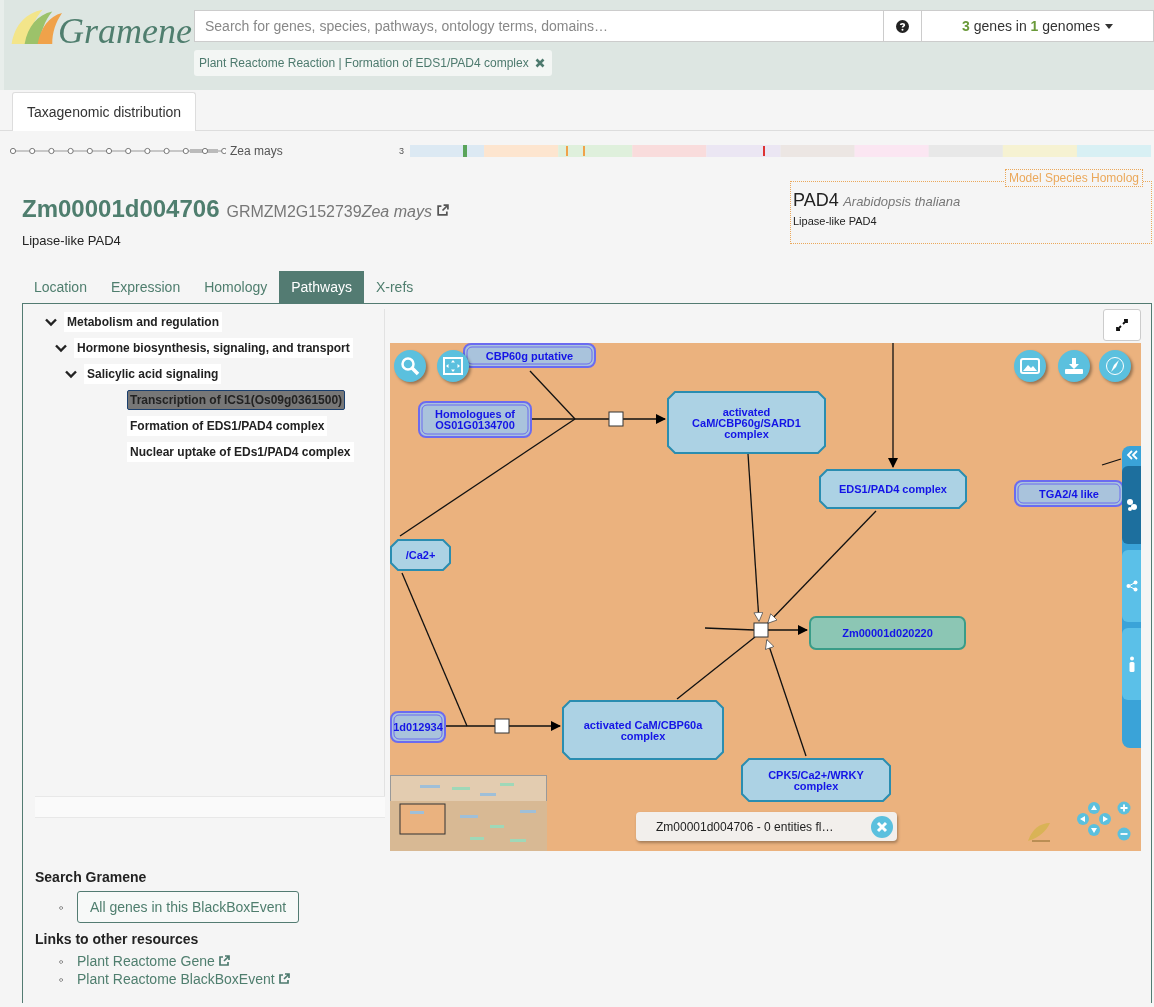  I want to click on fullscreen-button, so click(1122, 325).